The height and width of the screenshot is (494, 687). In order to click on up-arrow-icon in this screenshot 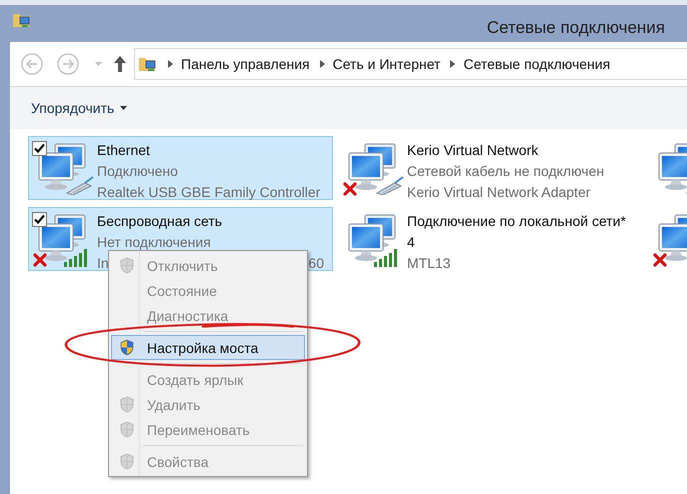, I will do `click(120, 64)`.